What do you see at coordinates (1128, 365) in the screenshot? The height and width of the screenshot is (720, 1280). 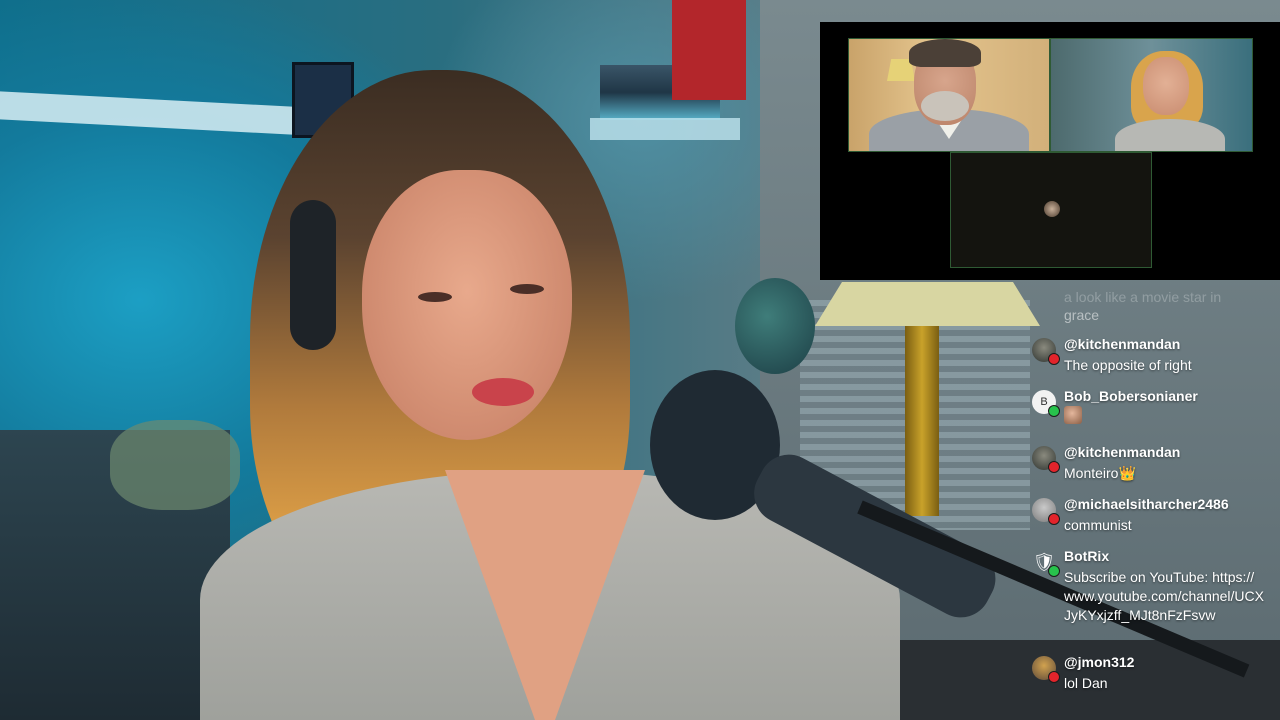 I see `chat-text: The opposite of right` at bounding box center [1128, 365].